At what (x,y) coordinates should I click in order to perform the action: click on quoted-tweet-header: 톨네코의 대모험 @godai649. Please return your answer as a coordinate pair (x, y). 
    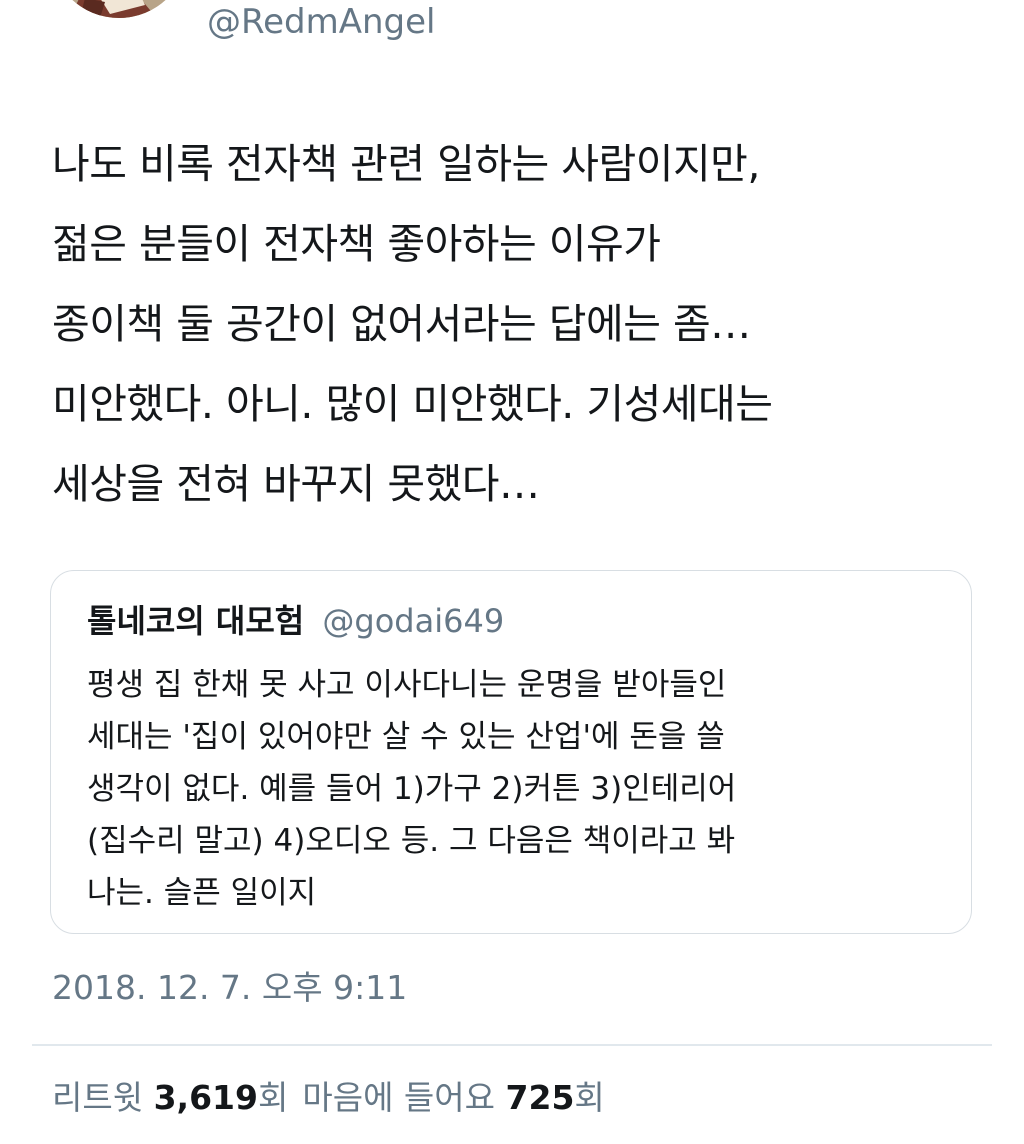
    Looking at the image, I should click on (295, 621).